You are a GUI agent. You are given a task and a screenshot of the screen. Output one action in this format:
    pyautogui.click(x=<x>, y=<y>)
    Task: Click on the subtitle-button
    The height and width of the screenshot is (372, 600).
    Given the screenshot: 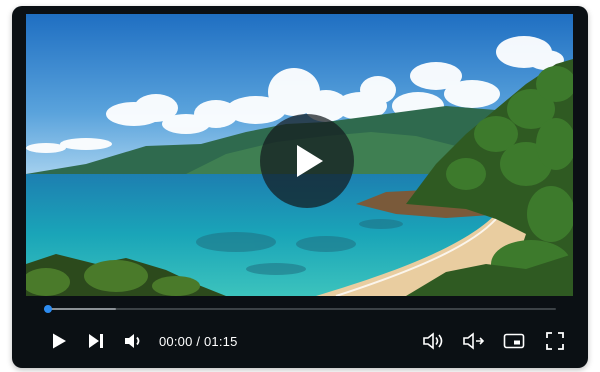 What is the action you would take?
    pyautogui.click(x=474, y=341)
    